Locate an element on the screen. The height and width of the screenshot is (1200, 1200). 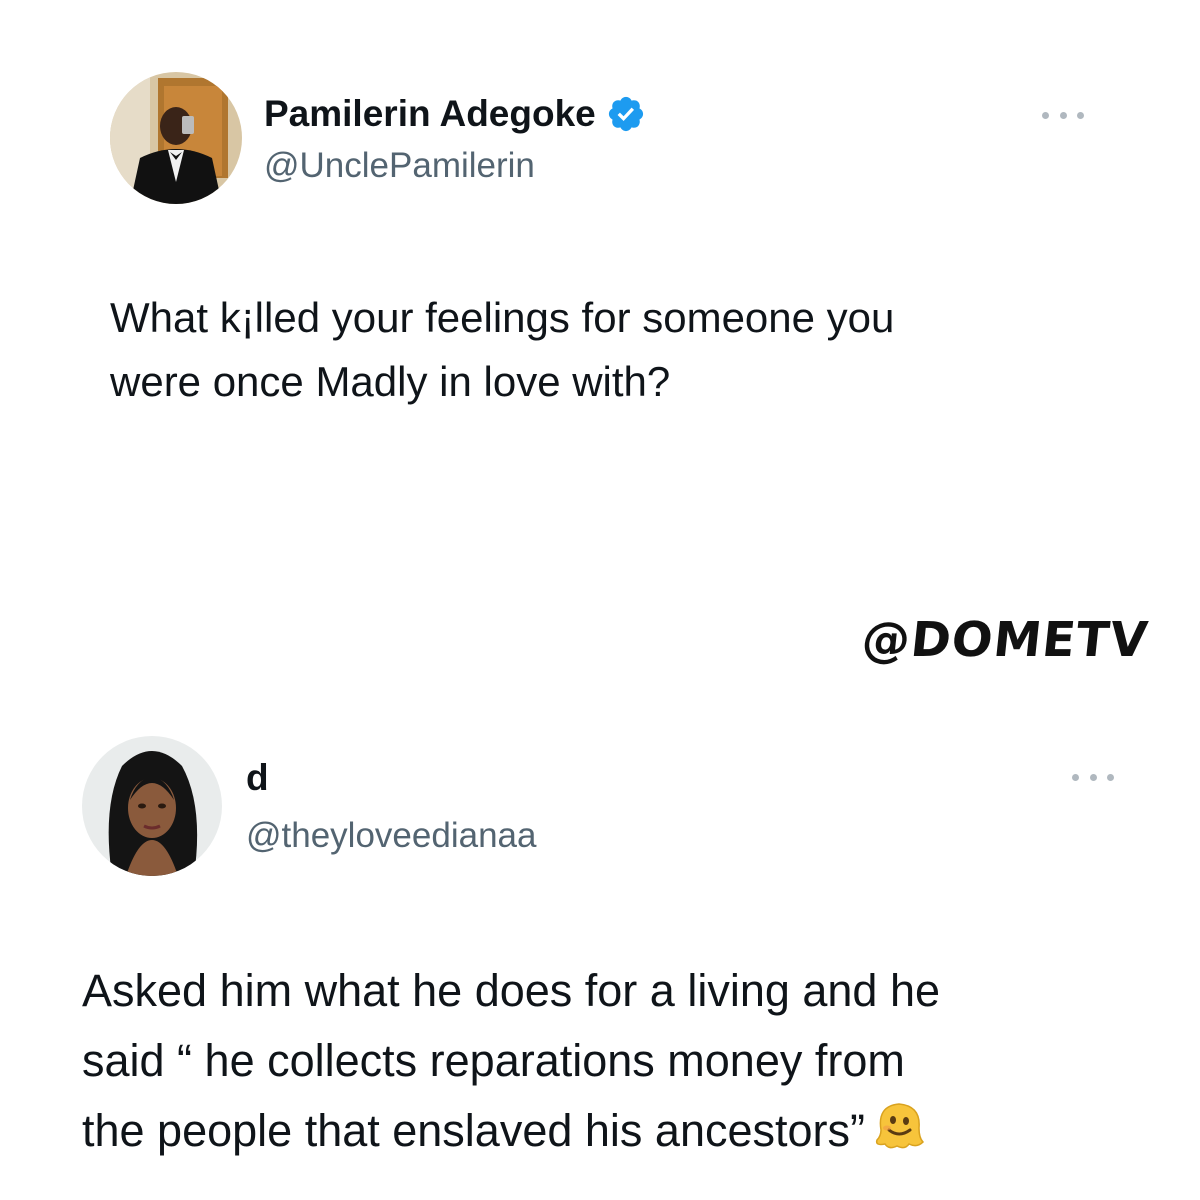
author-handle: @UnclePamilerin is located at coordinates (399, 166).